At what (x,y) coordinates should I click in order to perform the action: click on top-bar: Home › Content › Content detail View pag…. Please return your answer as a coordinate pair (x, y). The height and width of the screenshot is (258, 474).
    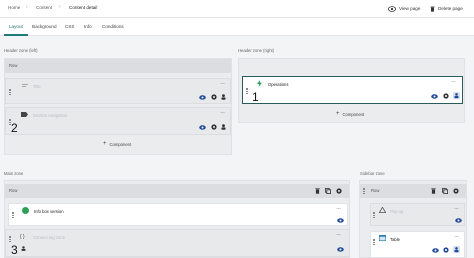
    Looking at the image, I should click on (237, 9).